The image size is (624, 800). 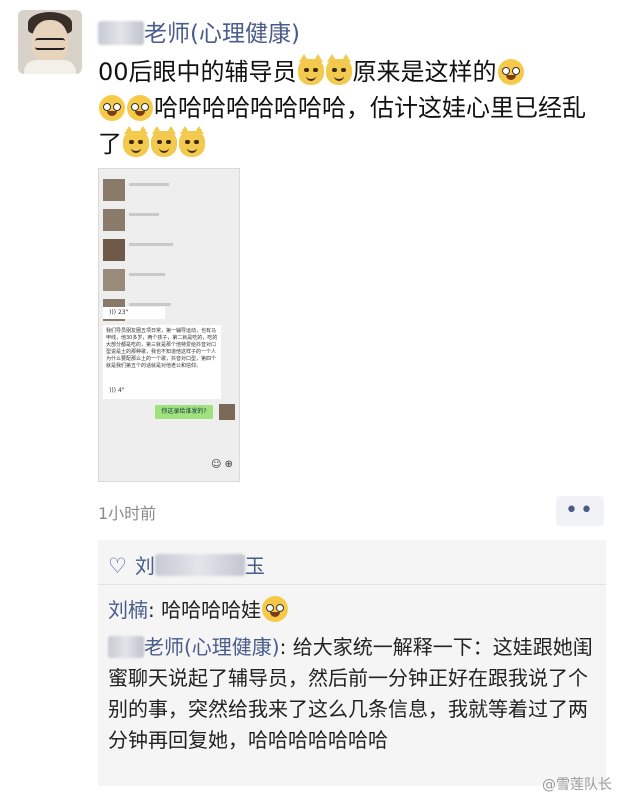 I want to click on voice-message-1: ))) 23", so click(x=134, y=313).